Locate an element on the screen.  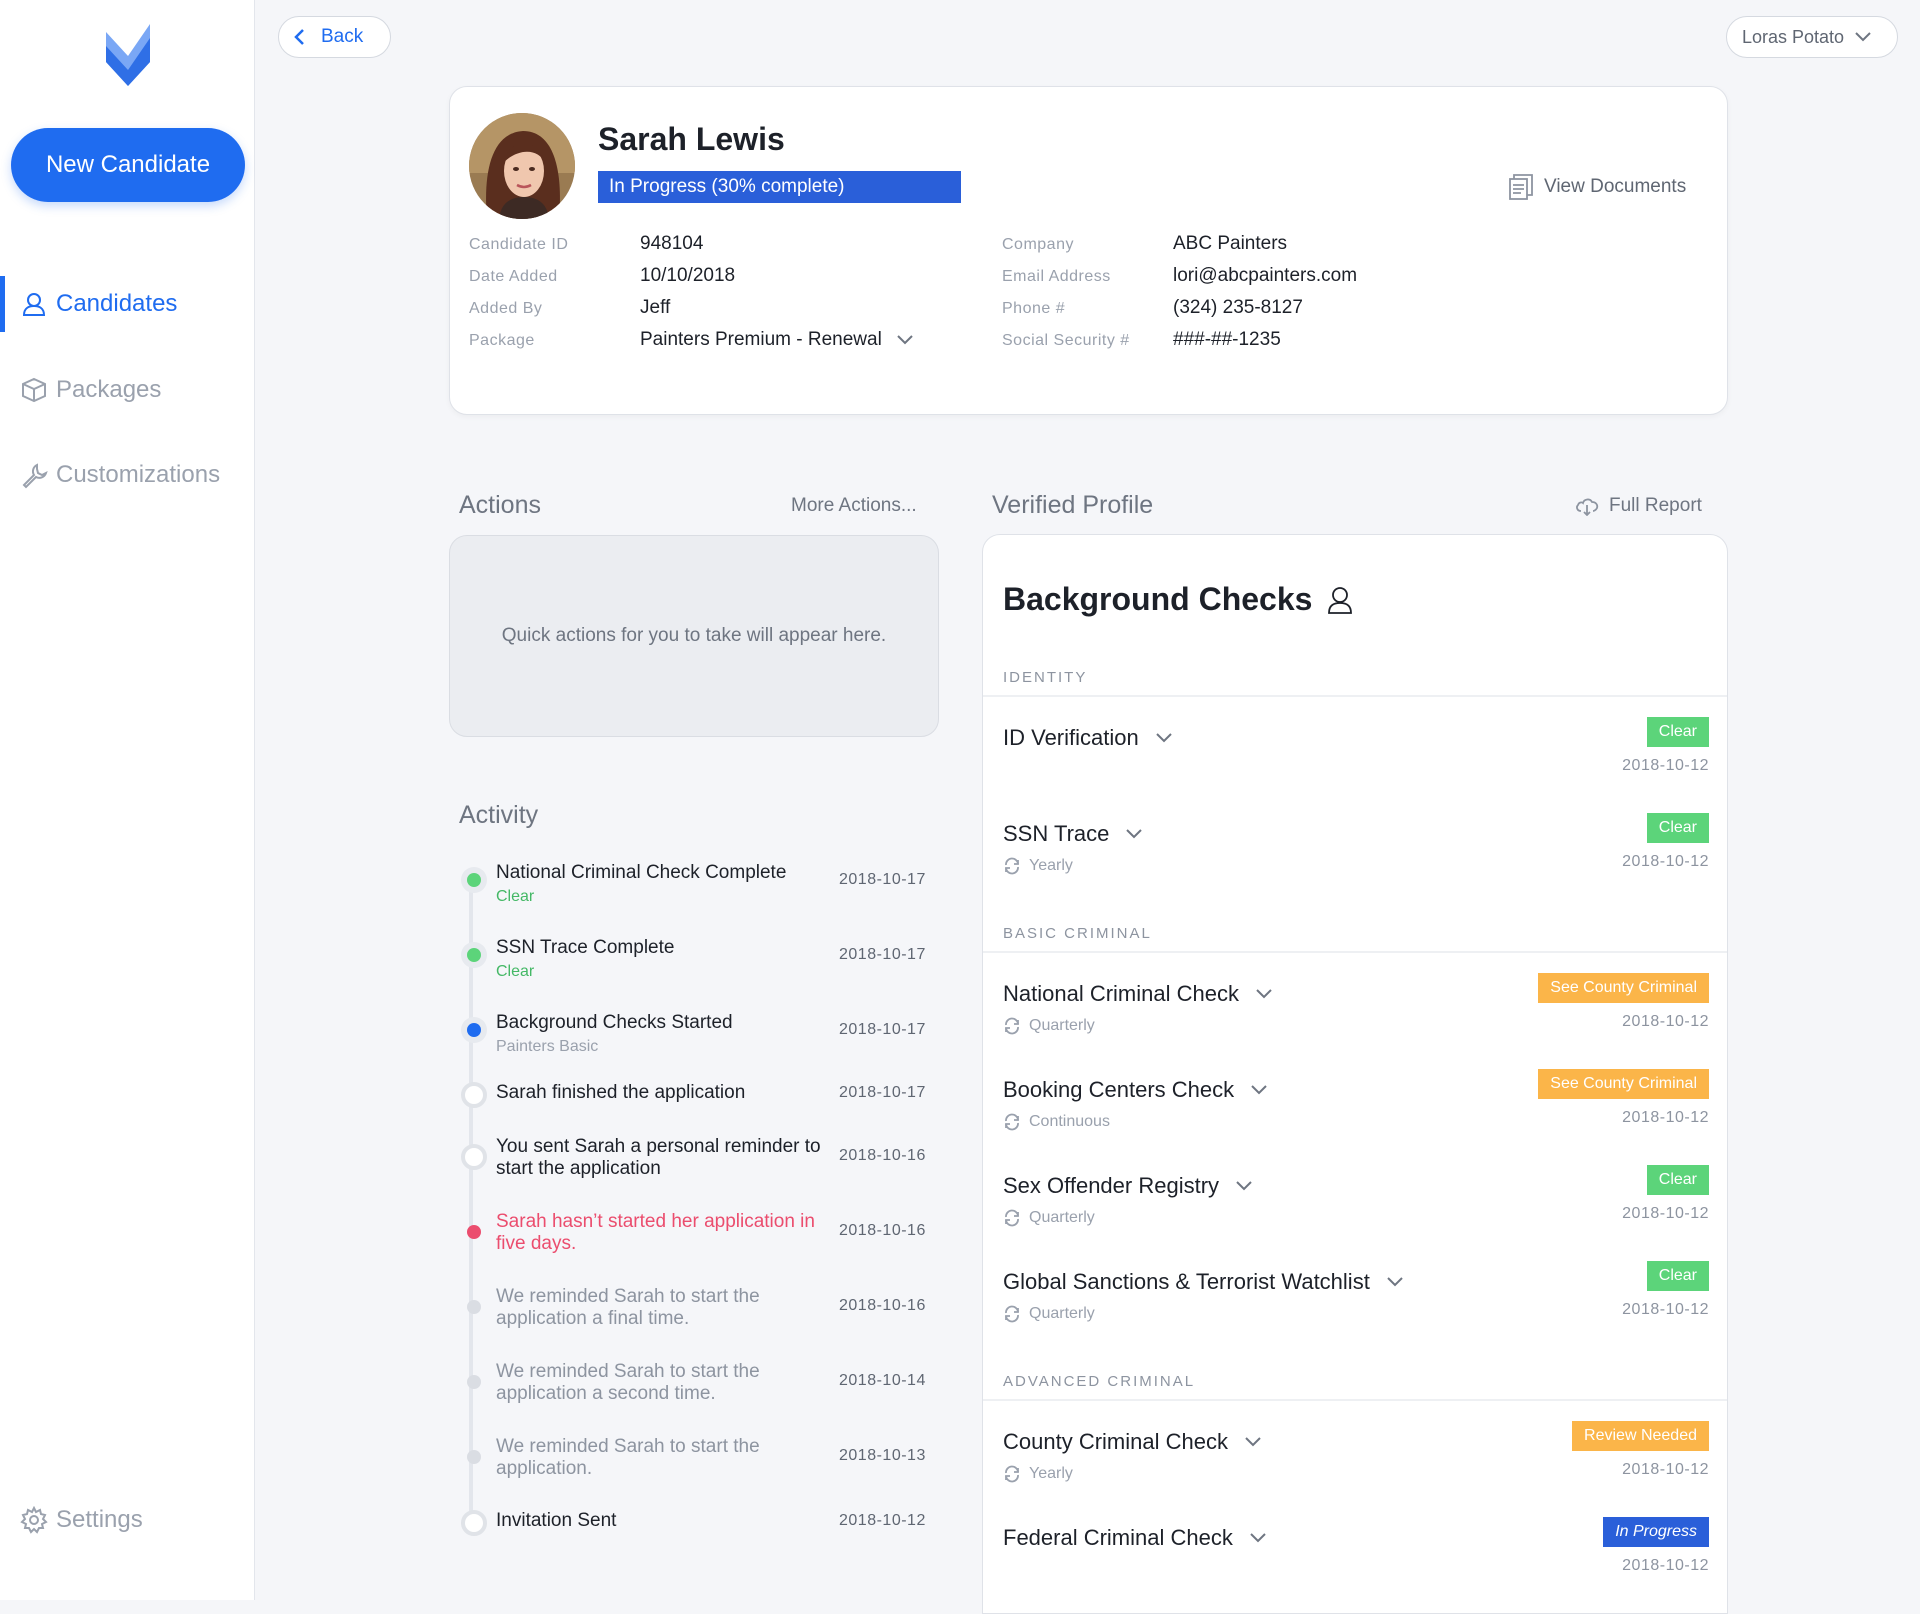
sidebar-item-settings: Settings is located at coordinates (127, 1520).